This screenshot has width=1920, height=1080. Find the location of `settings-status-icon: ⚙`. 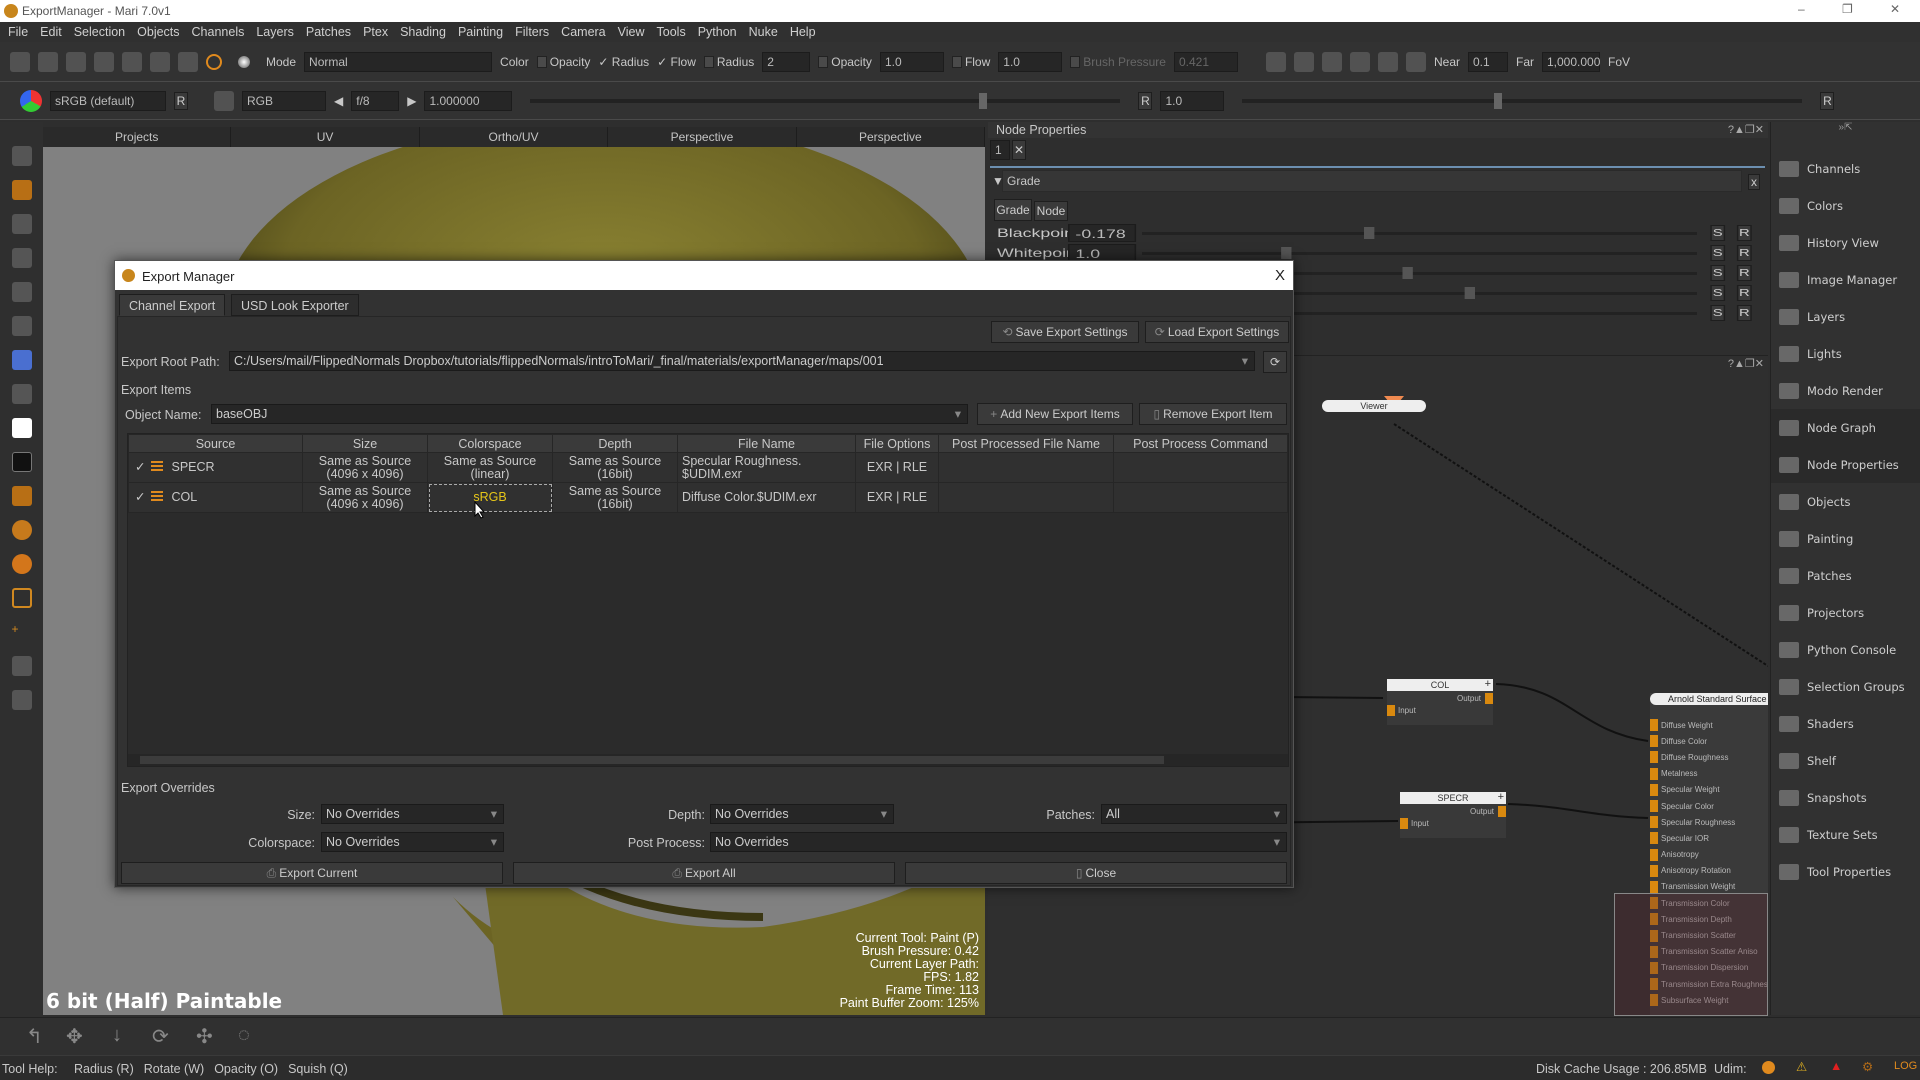

settings-status-icon: ⚙ is located at coordinates (1867, 1066).